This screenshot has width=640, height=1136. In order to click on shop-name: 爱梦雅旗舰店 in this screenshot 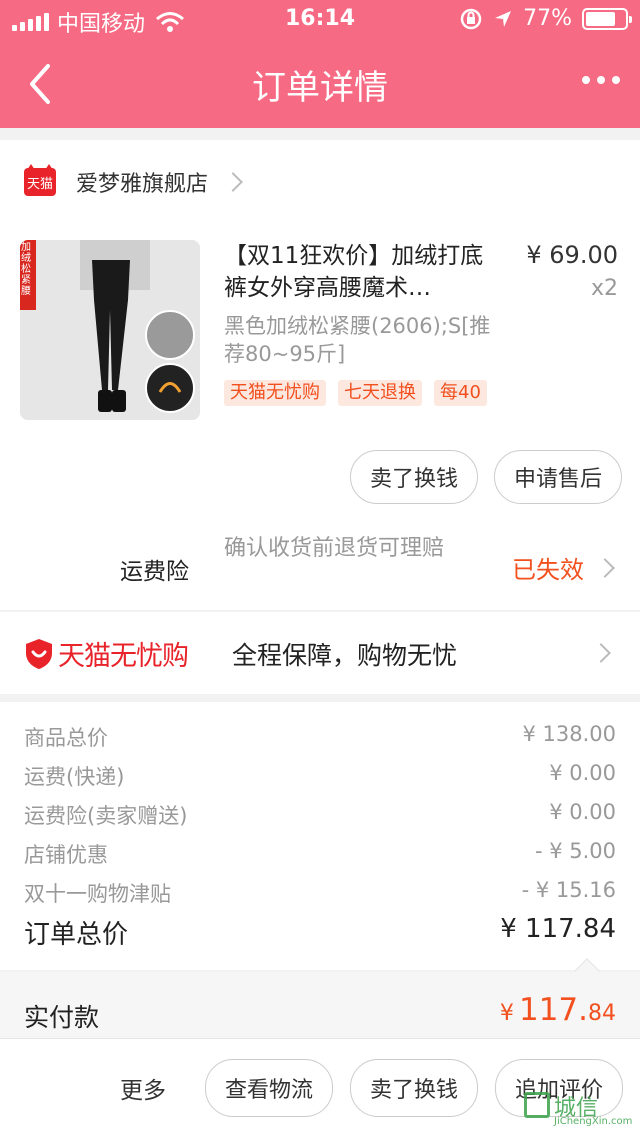, I will do `click(142, 184)`.